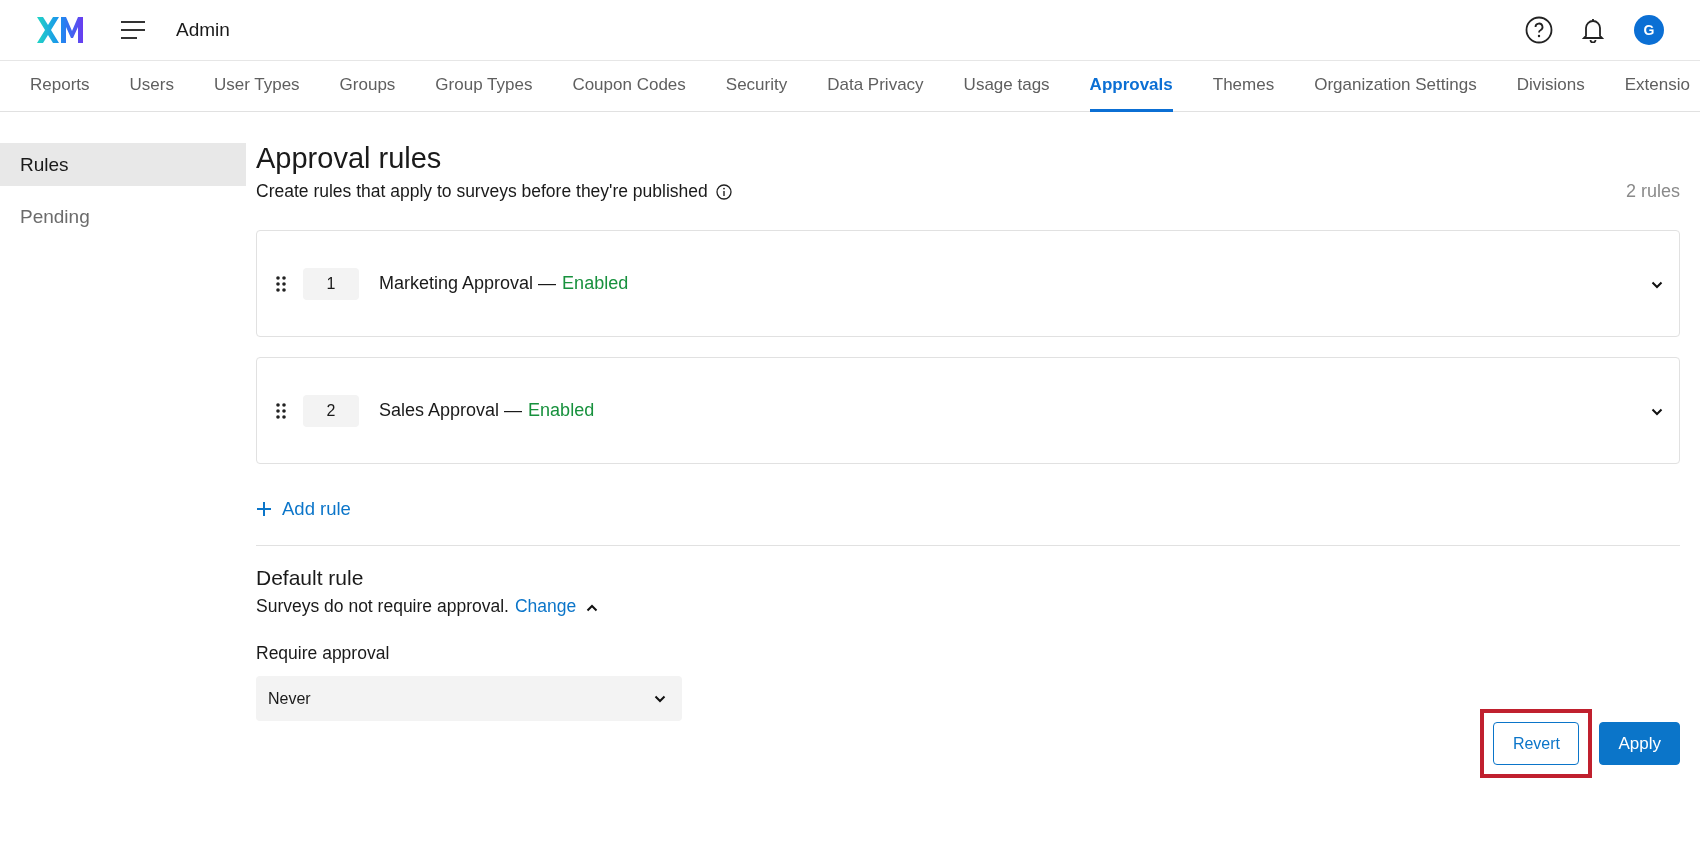 The height and width of the screenshot is (850, 1700). I want to click on nav-tab: Divisions, so click(1550, 86).